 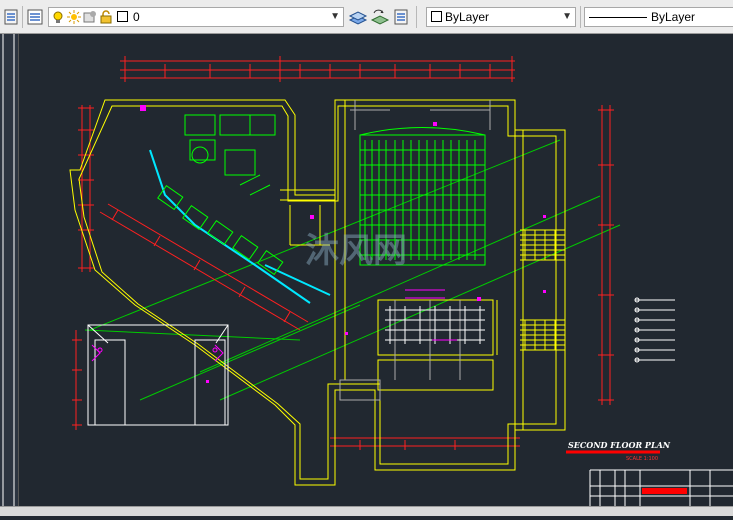 I want to click on layer-dropdown: 0 ▼, so click(x=196, y=17).